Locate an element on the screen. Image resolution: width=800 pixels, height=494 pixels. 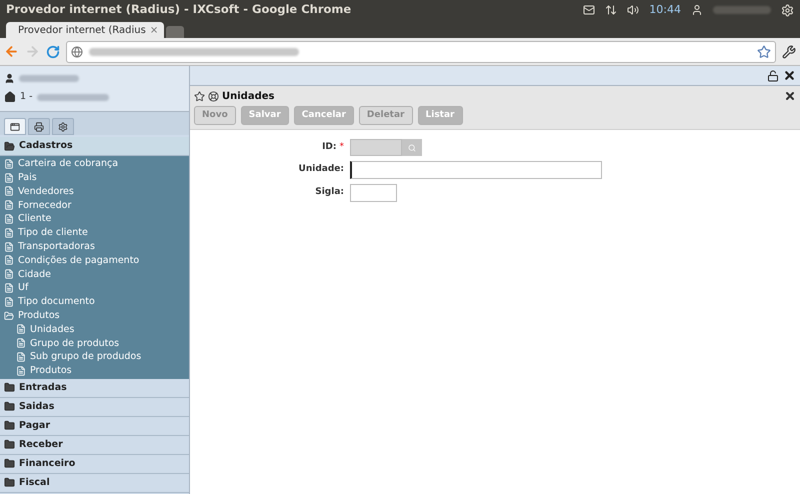
menu-item: Tipo documento is located at coordinates (56, 302).